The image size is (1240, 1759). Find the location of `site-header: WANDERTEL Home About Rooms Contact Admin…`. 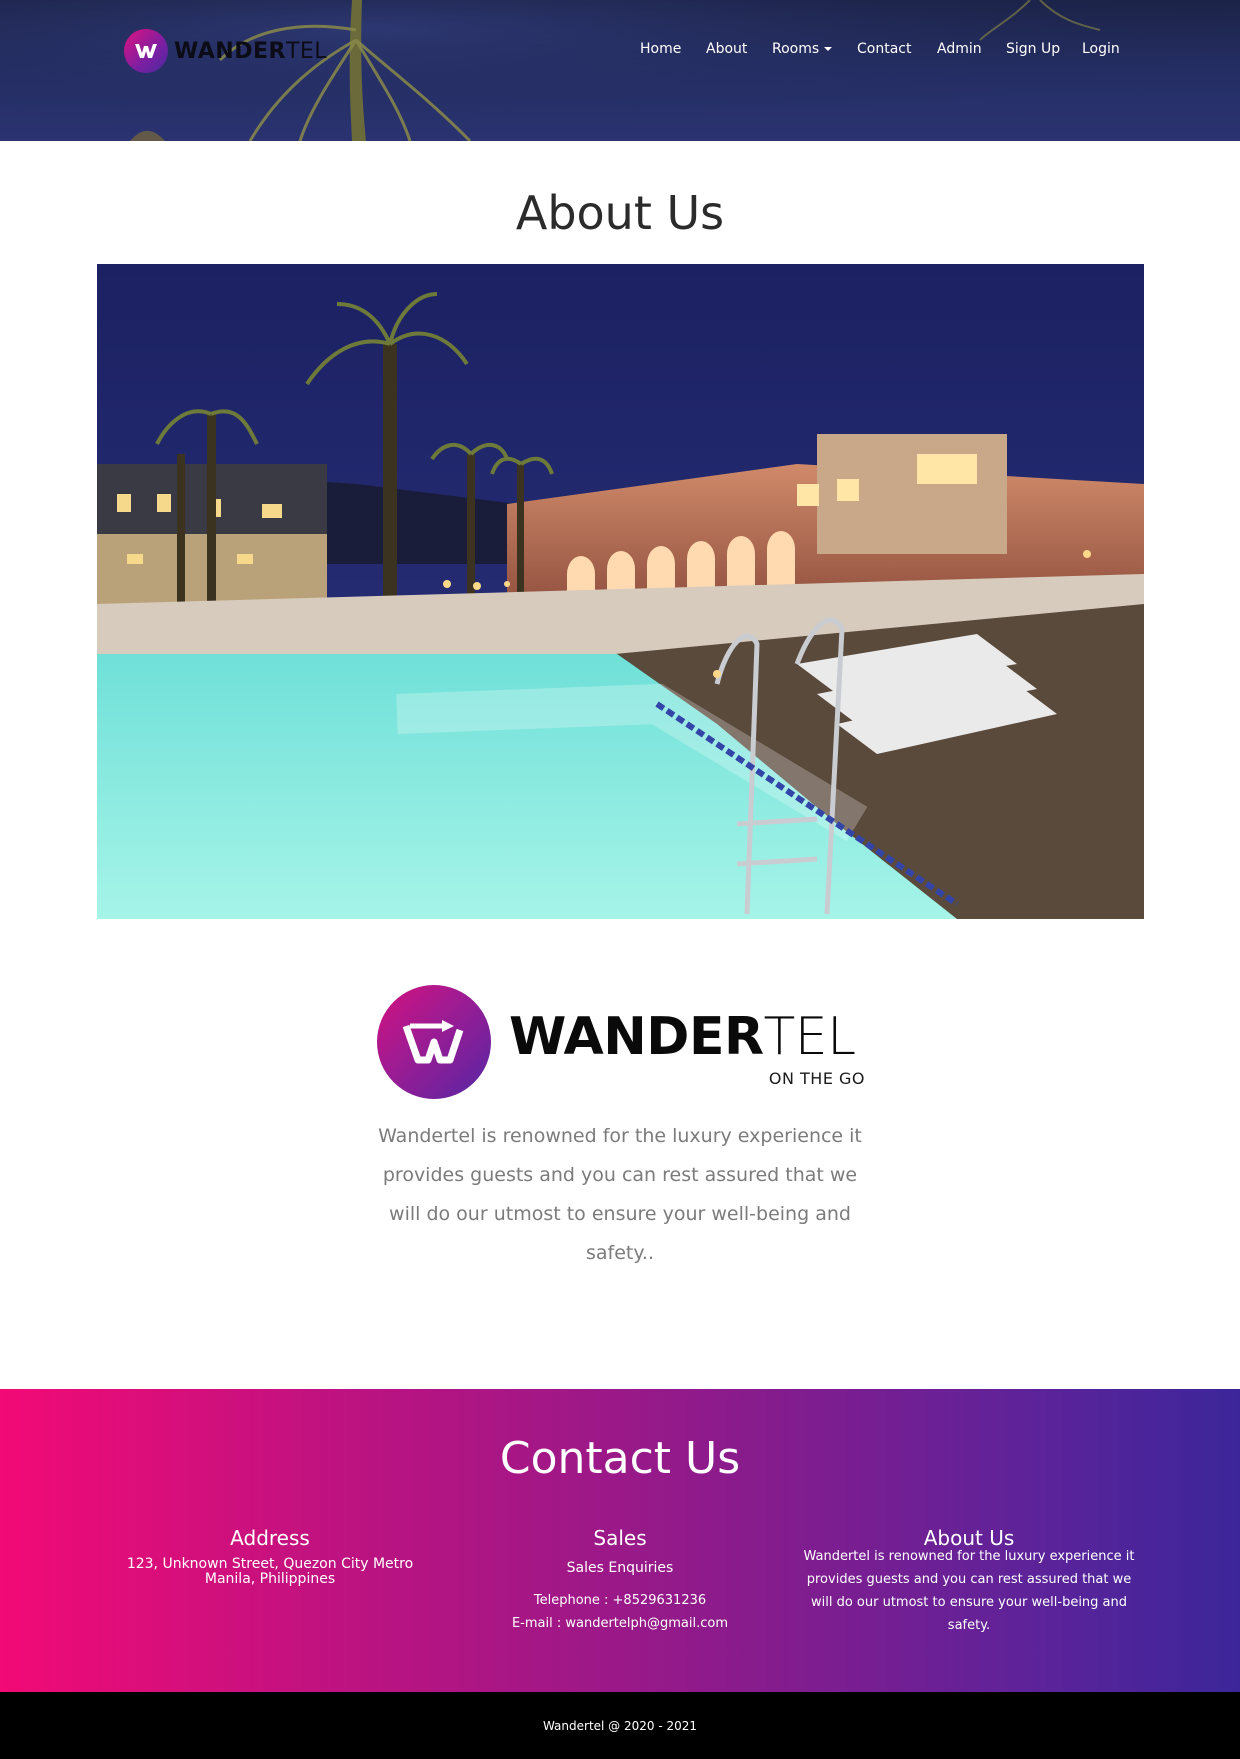

site-header: WANDERTEL Home About Rooms Contact Admin… is located at coordinates (620, 70).